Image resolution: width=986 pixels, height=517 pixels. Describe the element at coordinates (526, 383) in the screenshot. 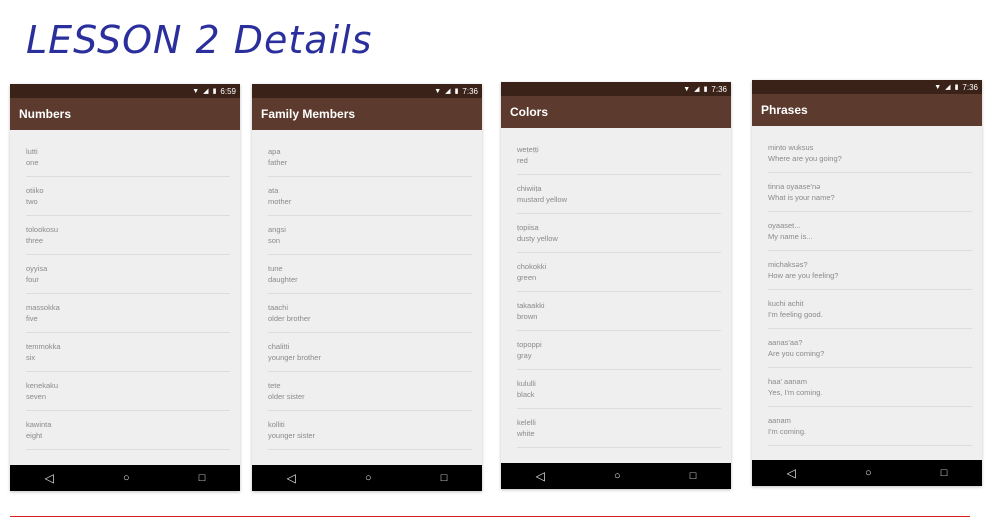

I see `word: kululli` at that location.